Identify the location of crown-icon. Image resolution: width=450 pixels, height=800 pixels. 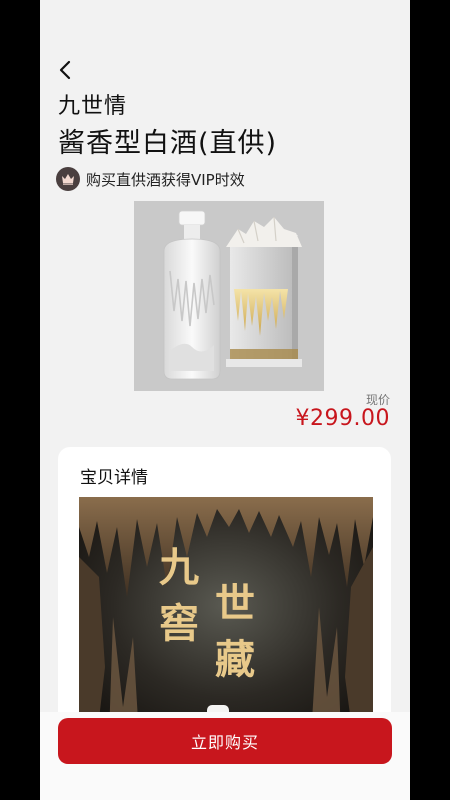
(68, 179).